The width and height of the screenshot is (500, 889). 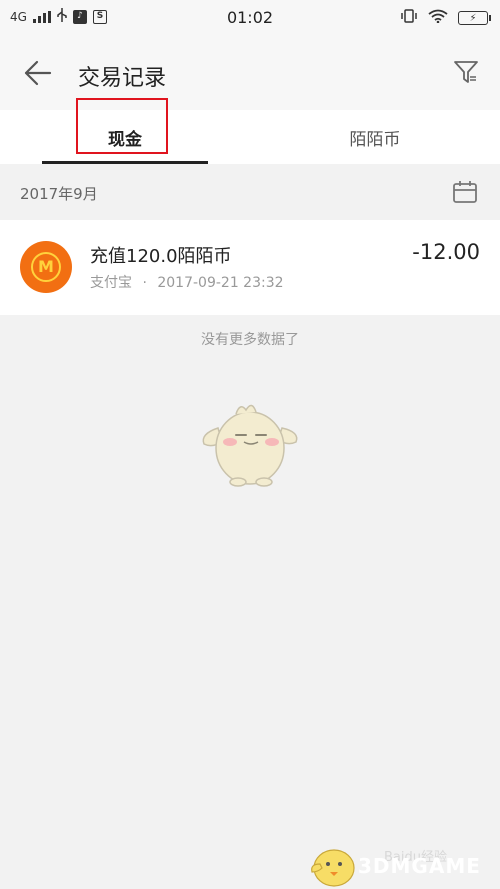 What do you see at coordinates (122, 78) in the screenshot?
I see `page-title: 交易记录` at bounding box center [122, 78].